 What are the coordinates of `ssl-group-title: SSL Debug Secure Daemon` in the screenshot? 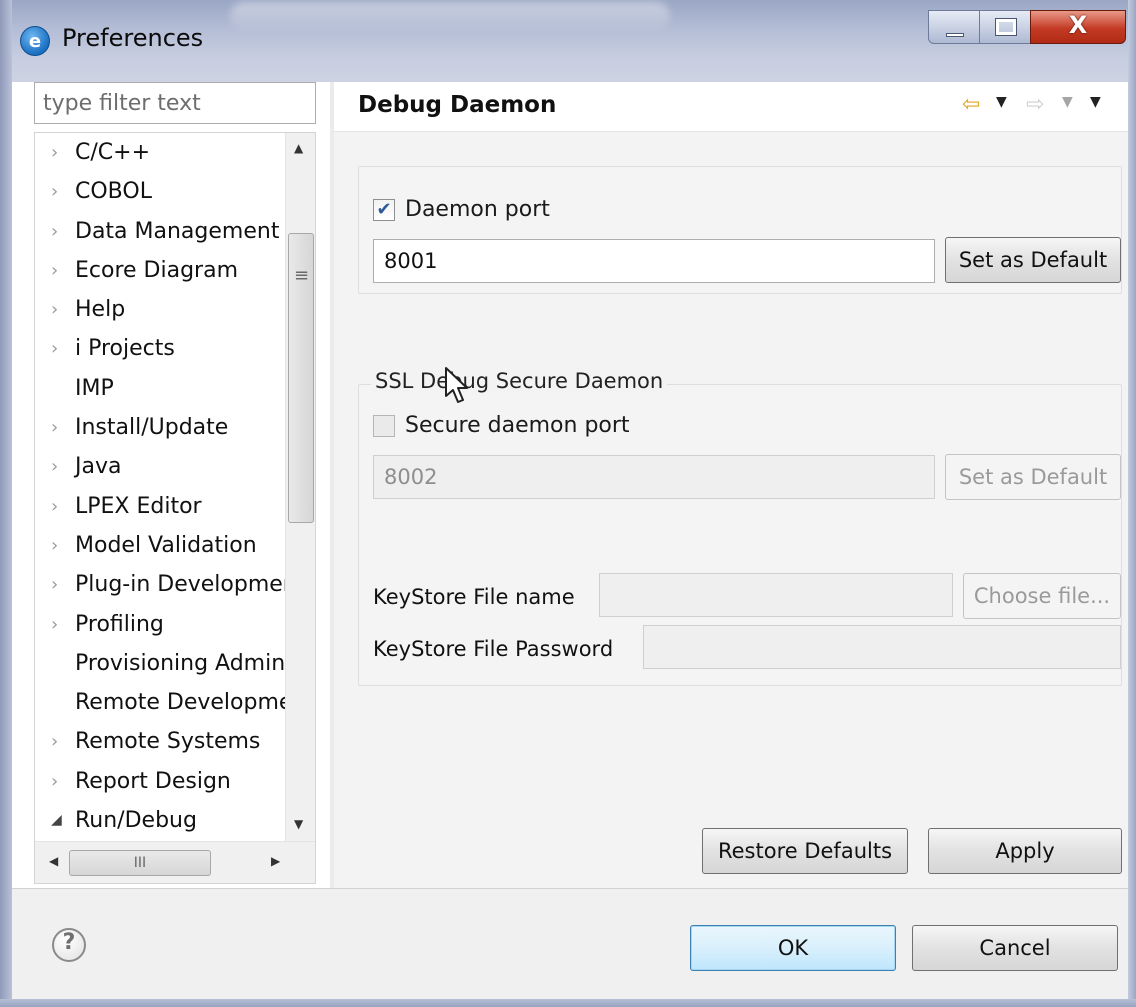 It's located at (519, 381).